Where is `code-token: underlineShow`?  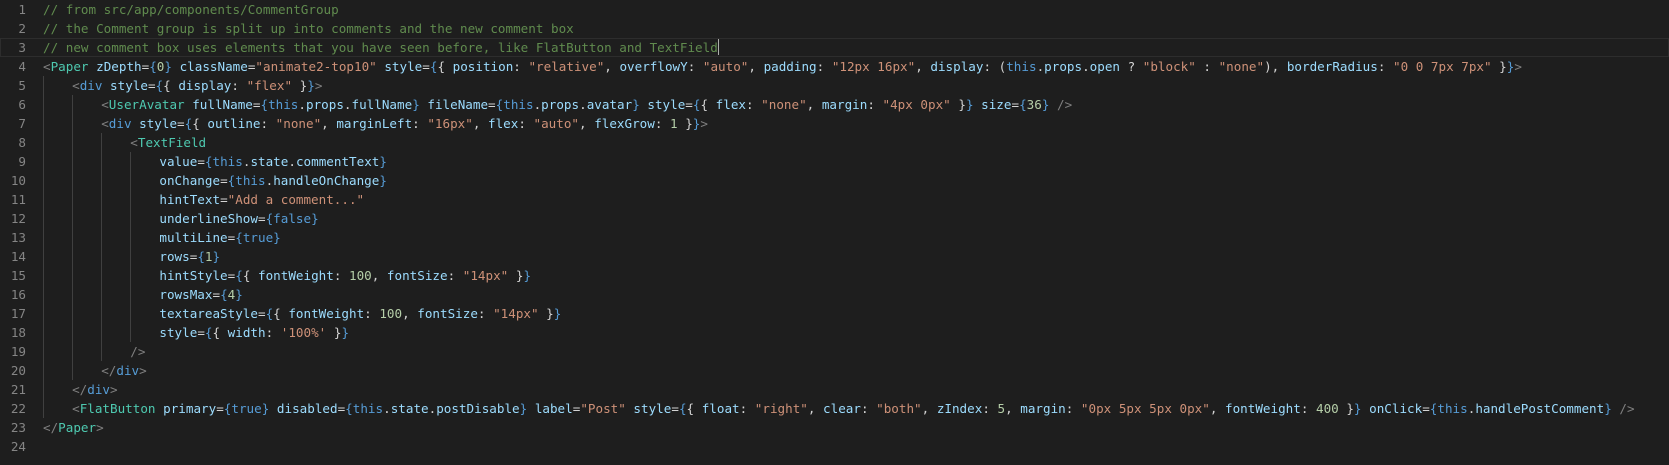
code-token: underlineShow is located at coordinates (208, 218).